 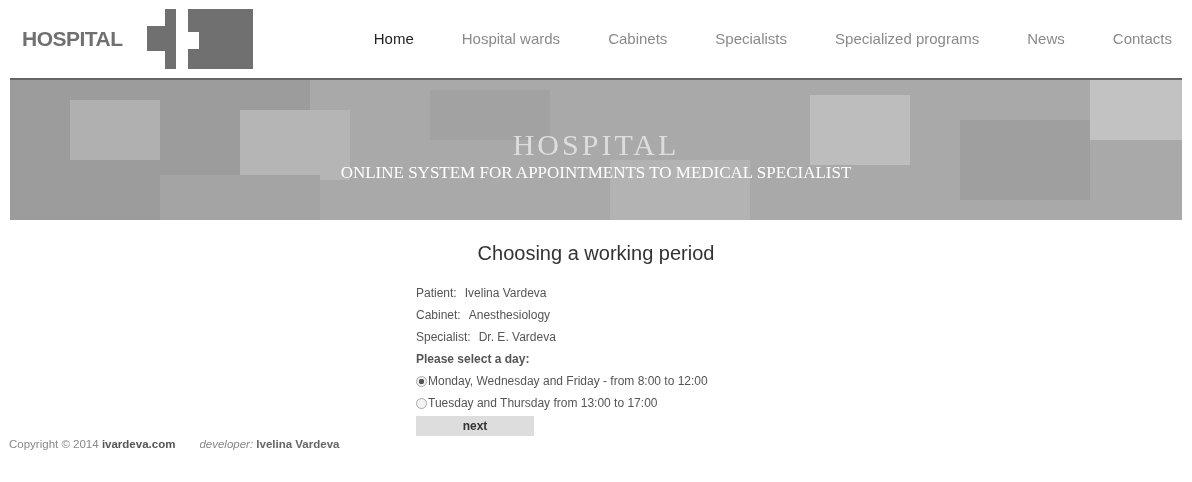 I want to click on page-heading: Choosing a working period, so click(x=596, y=253).